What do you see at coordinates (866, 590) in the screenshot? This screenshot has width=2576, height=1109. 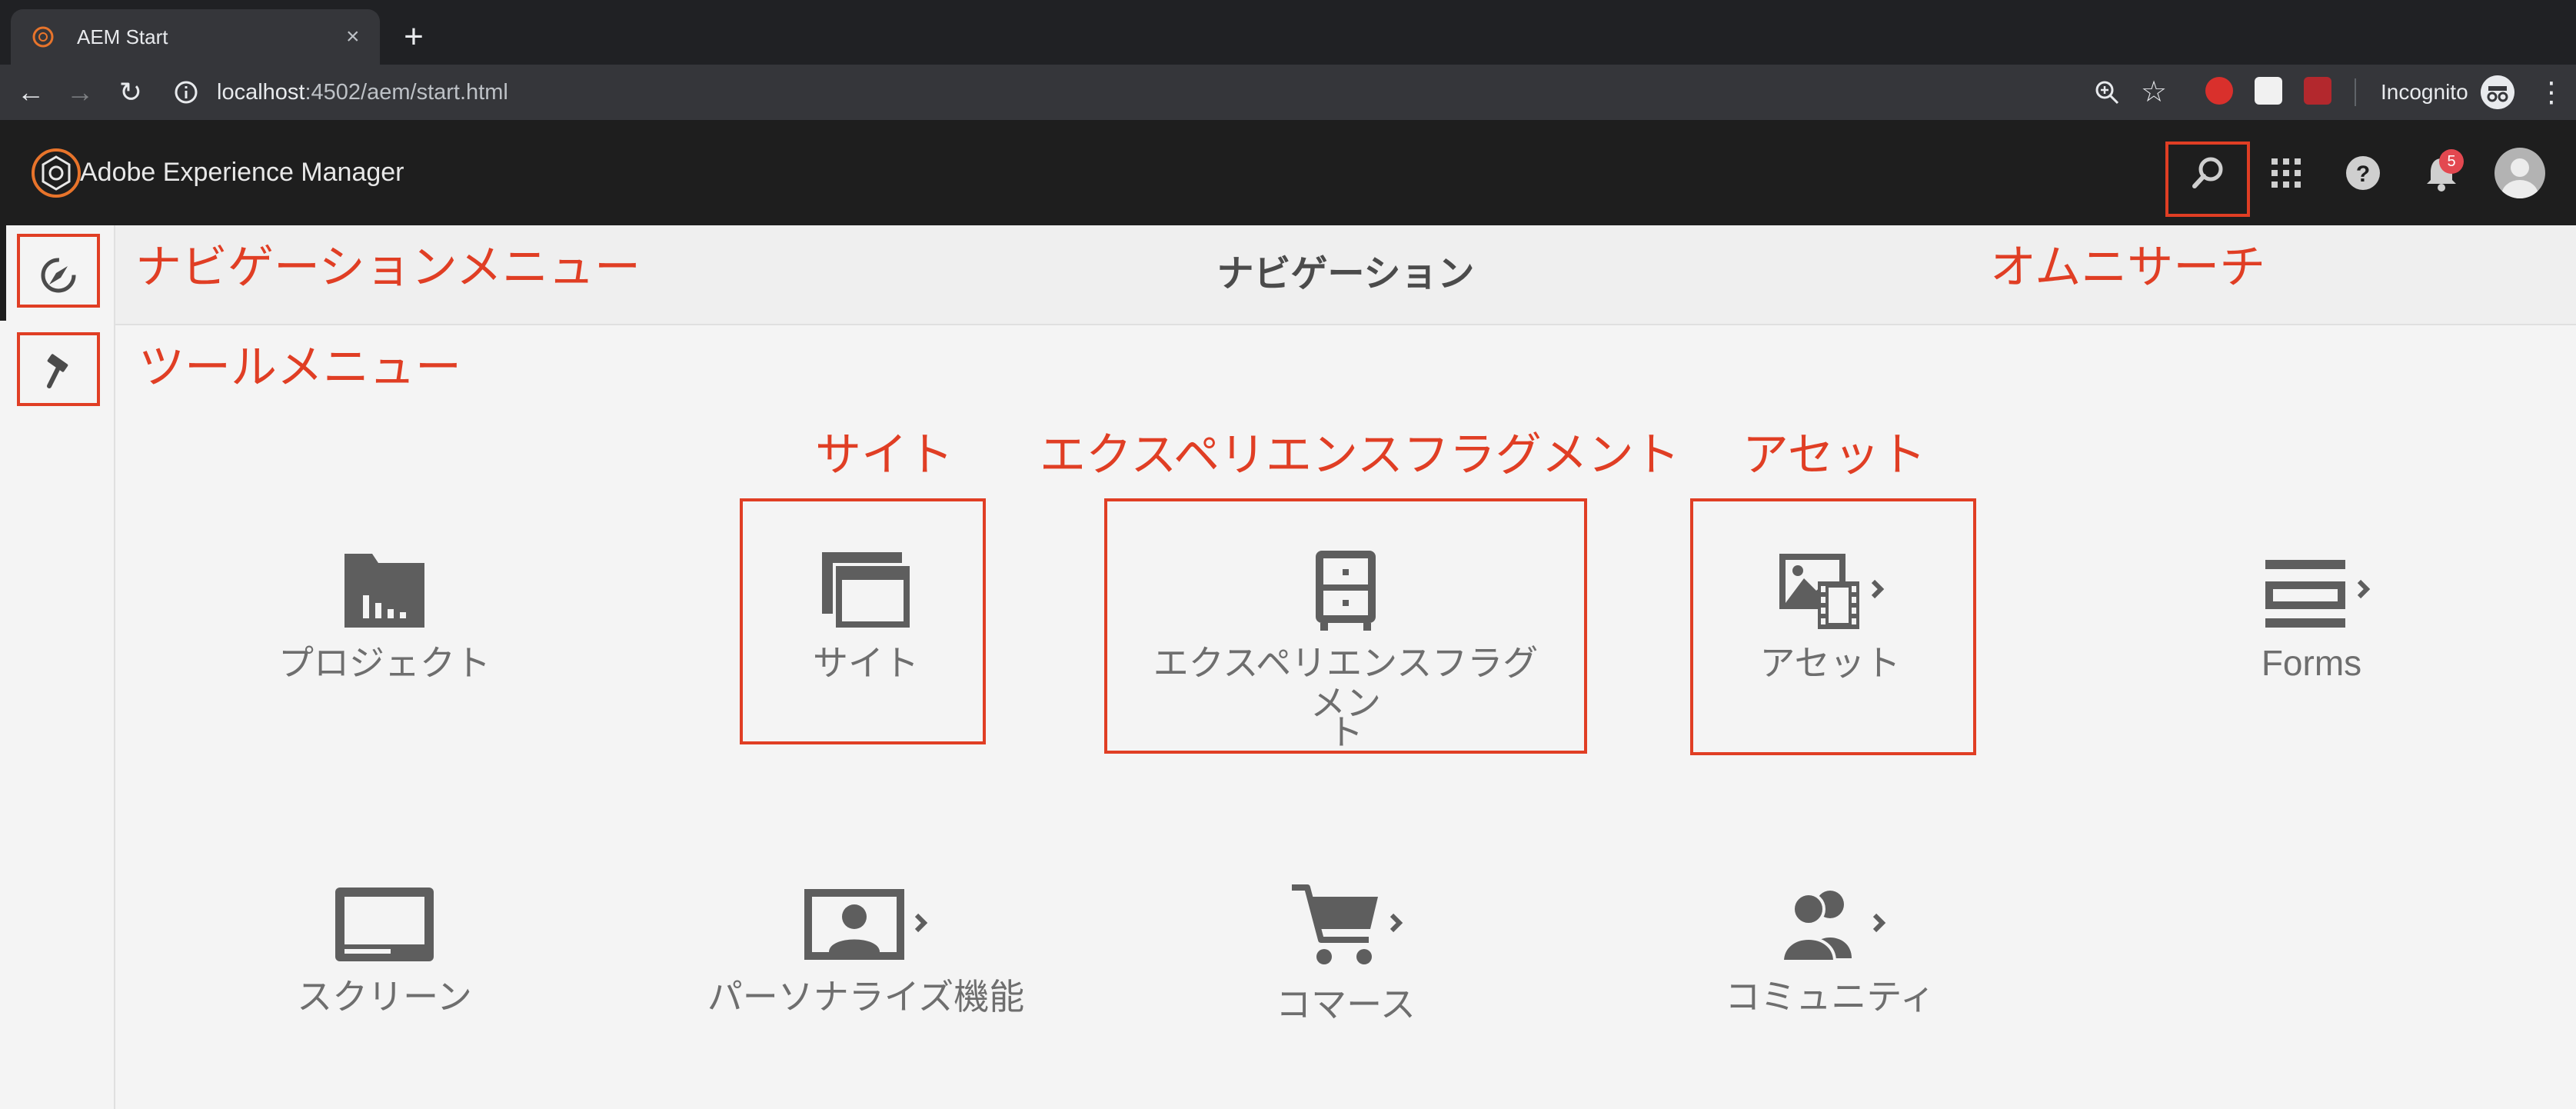 I see `sites-windows-icon` at bounding box center [866, 590].